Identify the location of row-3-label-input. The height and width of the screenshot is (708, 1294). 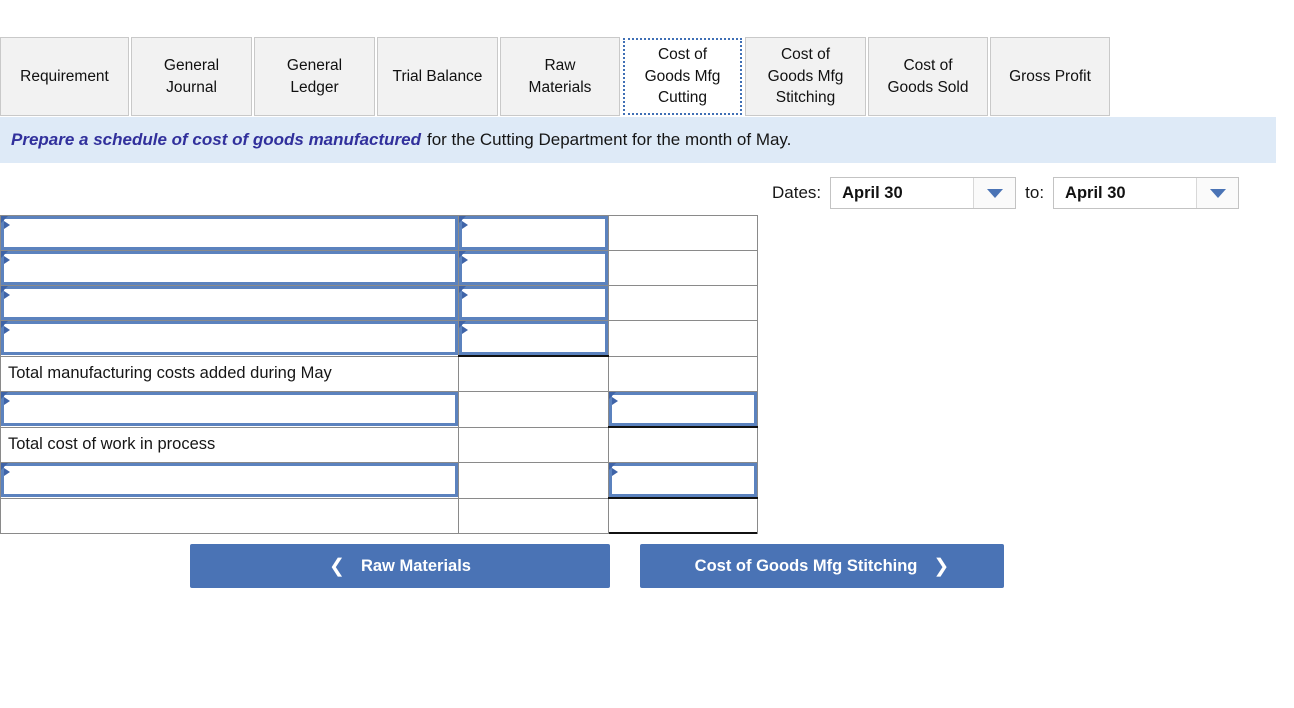
(229, 338).